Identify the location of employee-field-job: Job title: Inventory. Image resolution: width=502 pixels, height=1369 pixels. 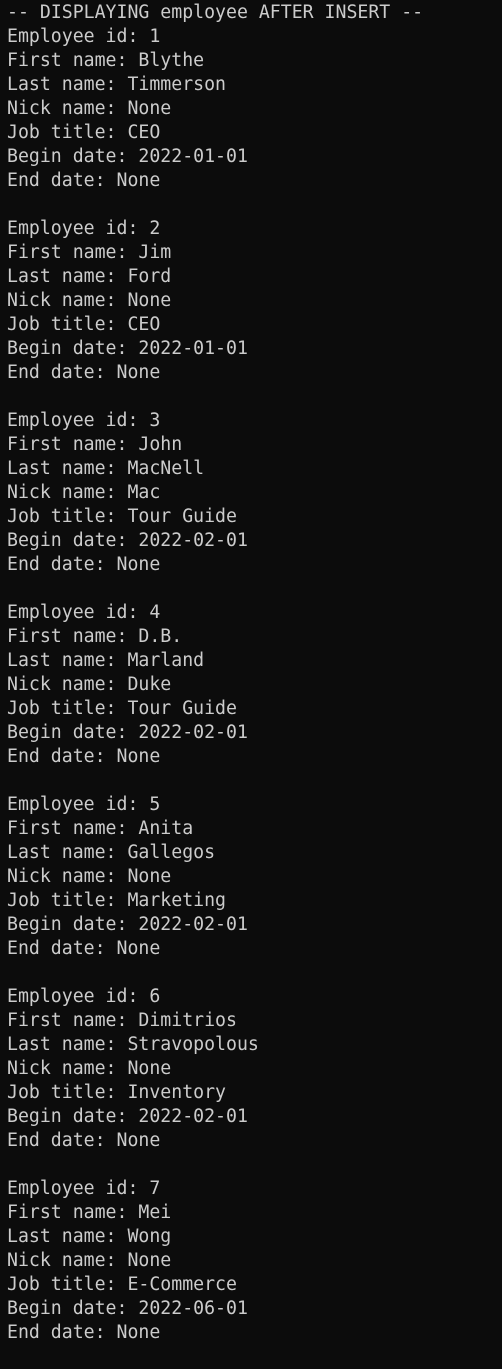
(254, 1093).